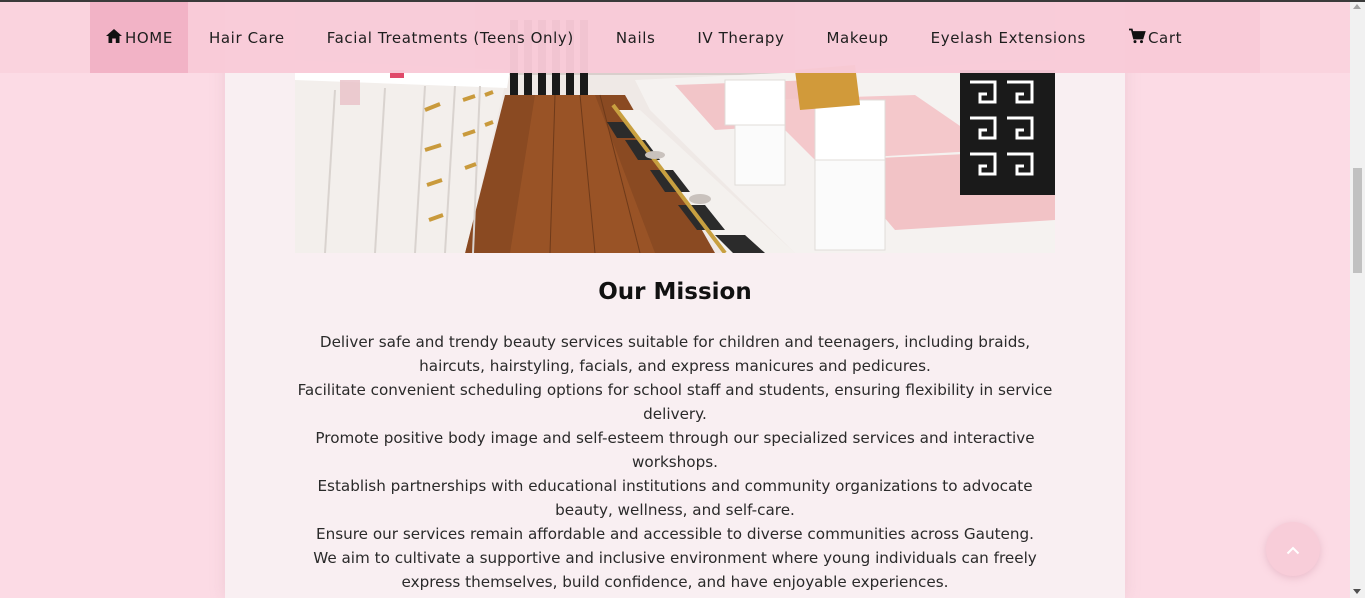  What do you see at coordinates (1357, 6) in the screenshot?
I see `scroll-up-arrow-icon` at bounding box center [1357, 6].